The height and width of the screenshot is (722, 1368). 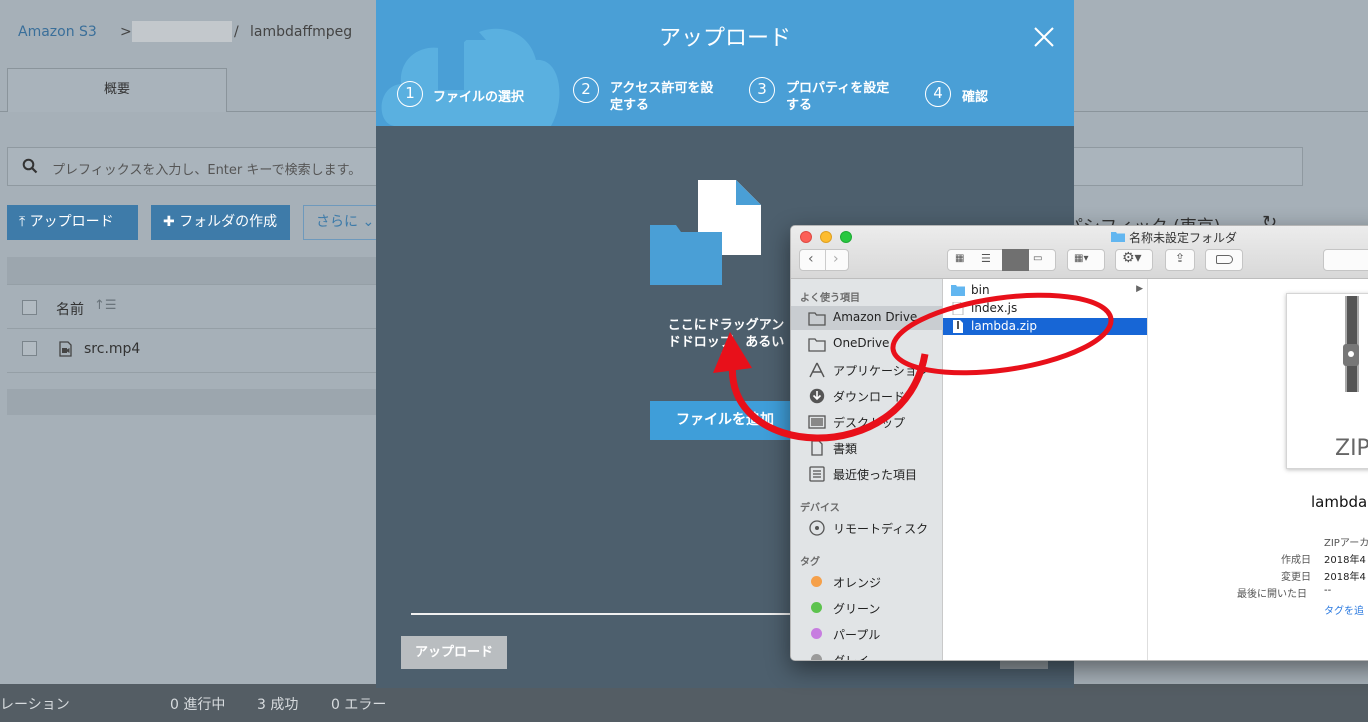 What do you see at coordinates (1296, 577) in the screenshot?
I see `preview-modified-label: 変更日` at bounding box center [1296, 577].